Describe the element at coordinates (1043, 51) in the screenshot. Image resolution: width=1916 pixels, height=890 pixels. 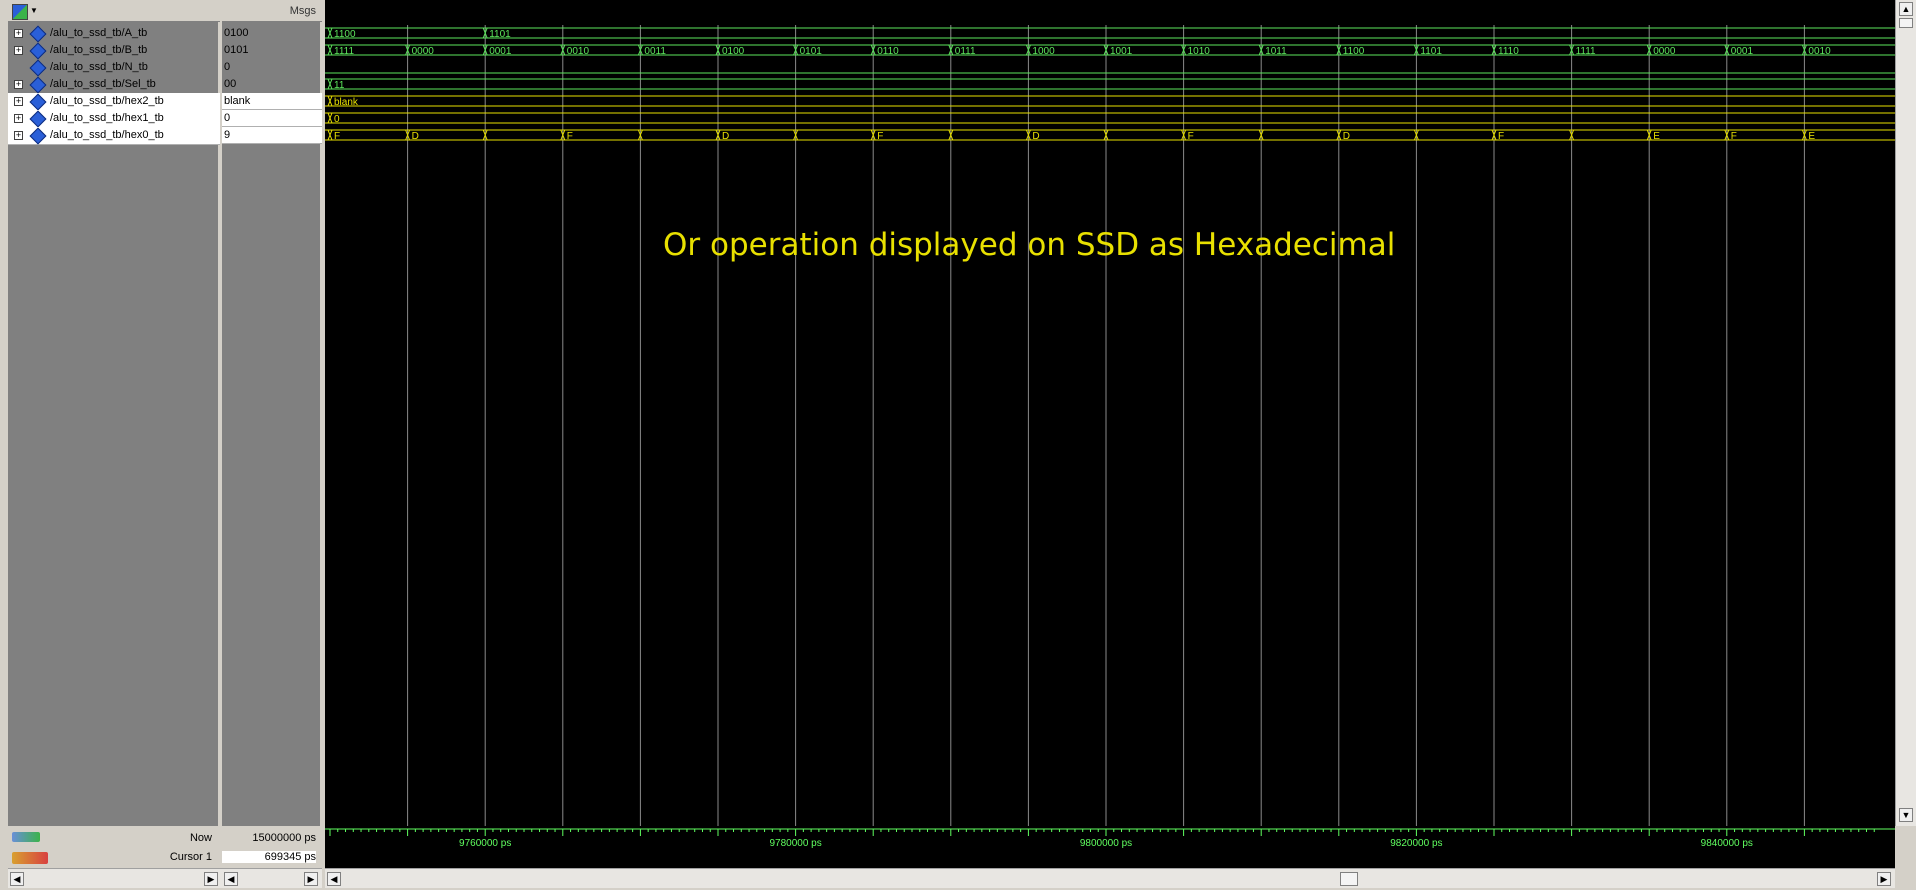
I see `b-tb-wave-value-label: 1000` at that location.